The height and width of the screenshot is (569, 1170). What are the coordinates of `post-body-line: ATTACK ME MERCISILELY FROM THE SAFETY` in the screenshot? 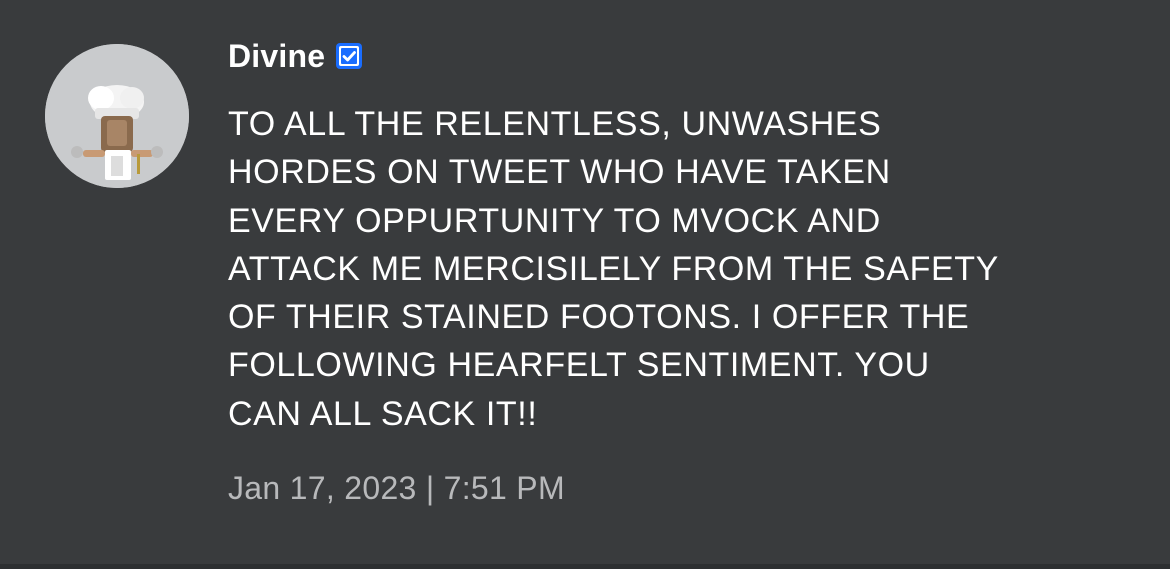 It's located at (613, 268).